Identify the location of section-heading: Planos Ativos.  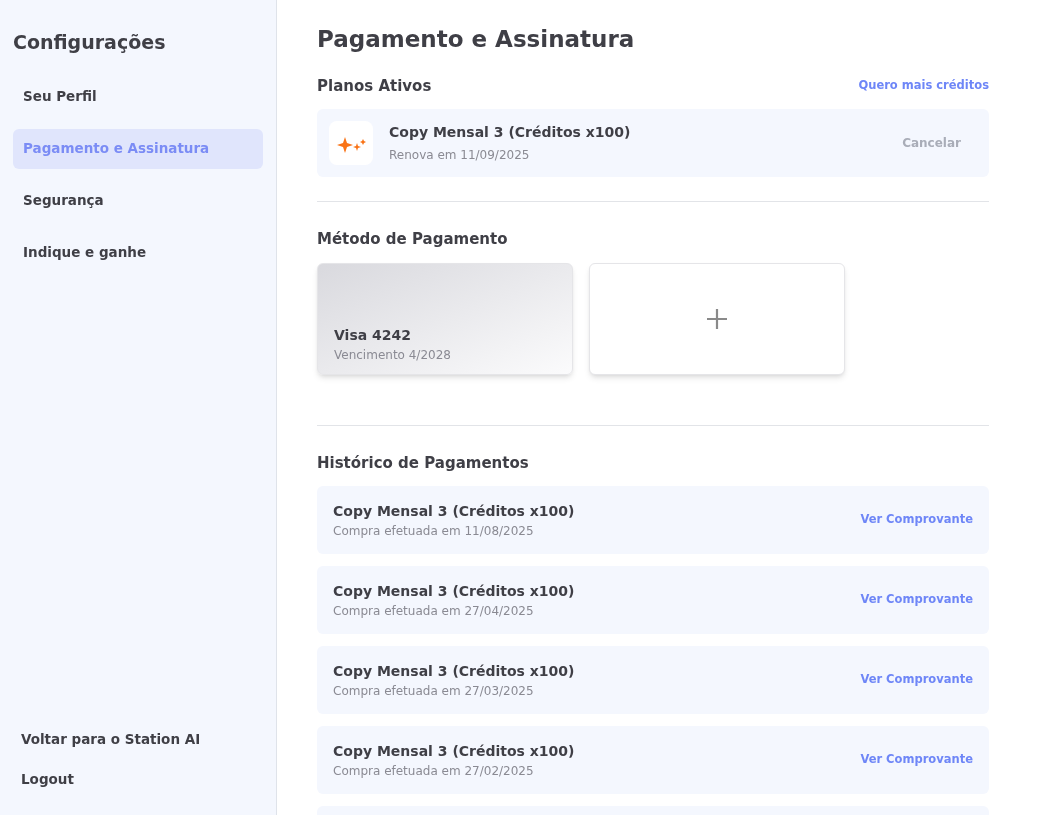
(374, 86).